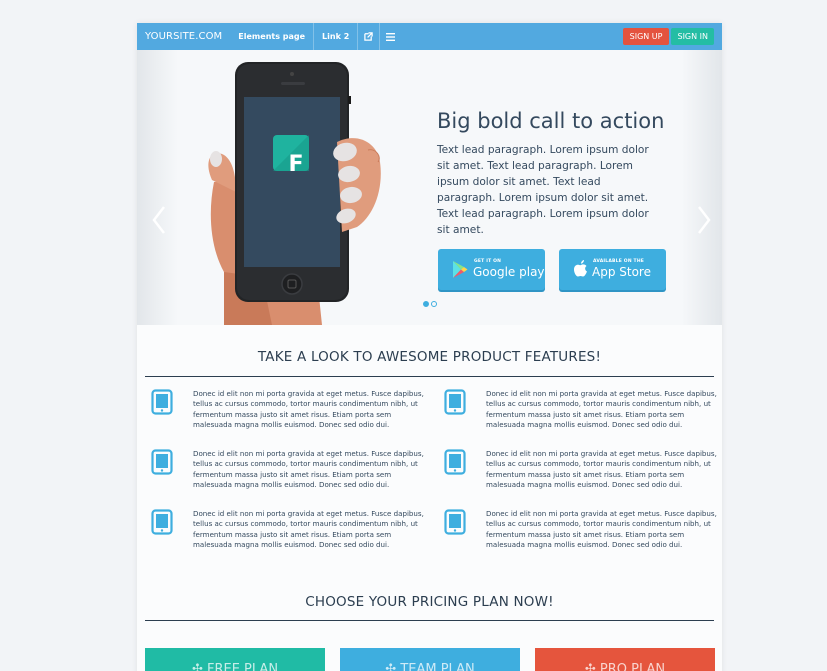 This screenshot has height=671, width=827. I want to click on pricing-heading: CHOOSE YOUR PRICING PLAN NOW!, so click(429, 602).